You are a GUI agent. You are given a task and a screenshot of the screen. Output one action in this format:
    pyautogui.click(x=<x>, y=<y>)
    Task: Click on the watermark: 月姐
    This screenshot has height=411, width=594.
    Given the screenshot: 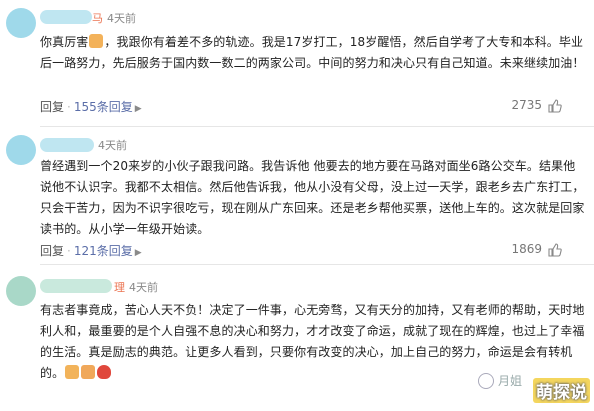 What is the action you would take?
    pyautogui.click(x=499, y=380)
    